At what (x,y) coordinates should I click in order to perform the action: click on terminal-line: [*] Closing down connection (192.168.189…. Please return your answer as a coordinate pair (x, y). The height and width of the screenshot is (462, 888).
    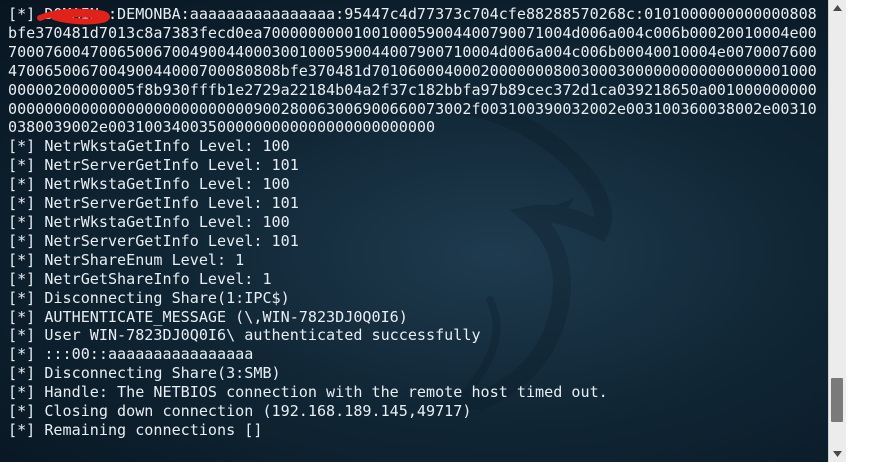
    Looking at the image, I should click on (240, 411).